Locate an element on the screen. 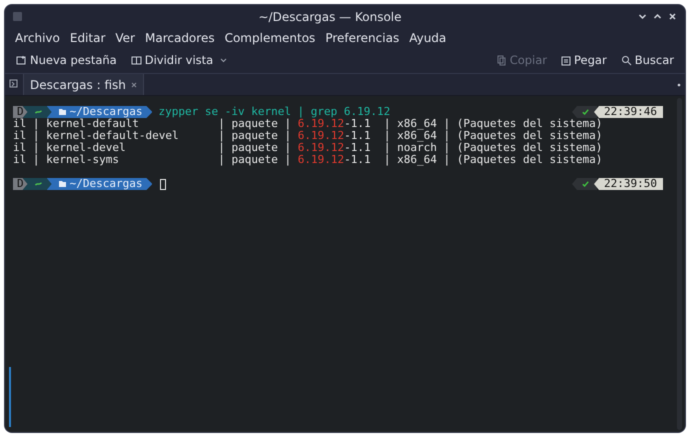 This screenshot has width=690, height=438. copy-icon is located at coordinates (501, 60).